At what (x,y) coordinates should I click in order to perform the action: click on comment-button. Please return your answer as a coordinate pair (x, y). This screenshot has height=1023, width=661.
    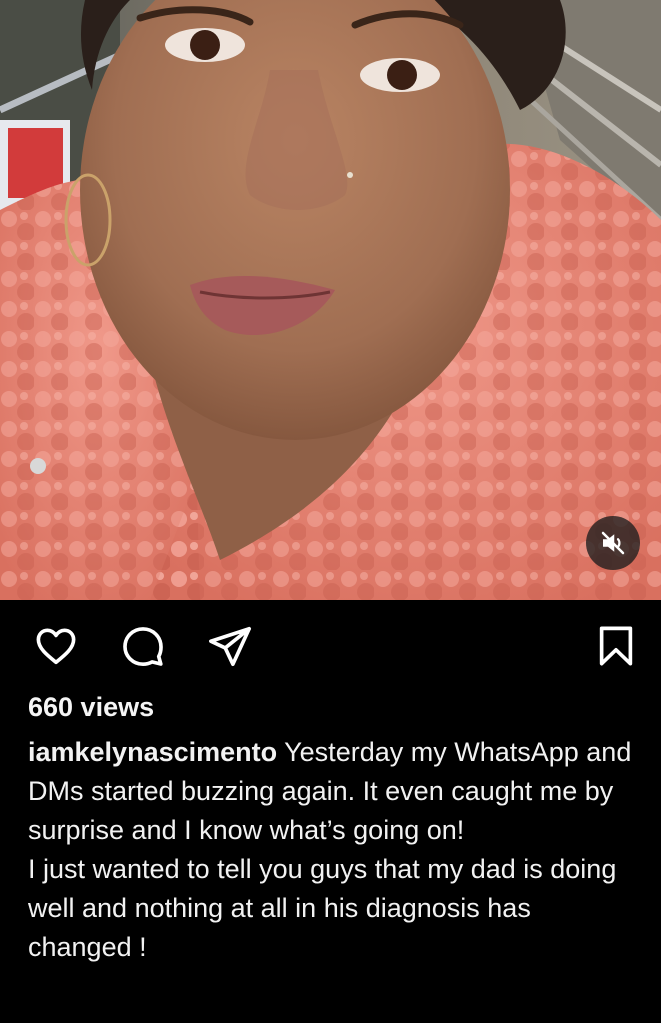
    Looking at the image, I should click on (143, 646).